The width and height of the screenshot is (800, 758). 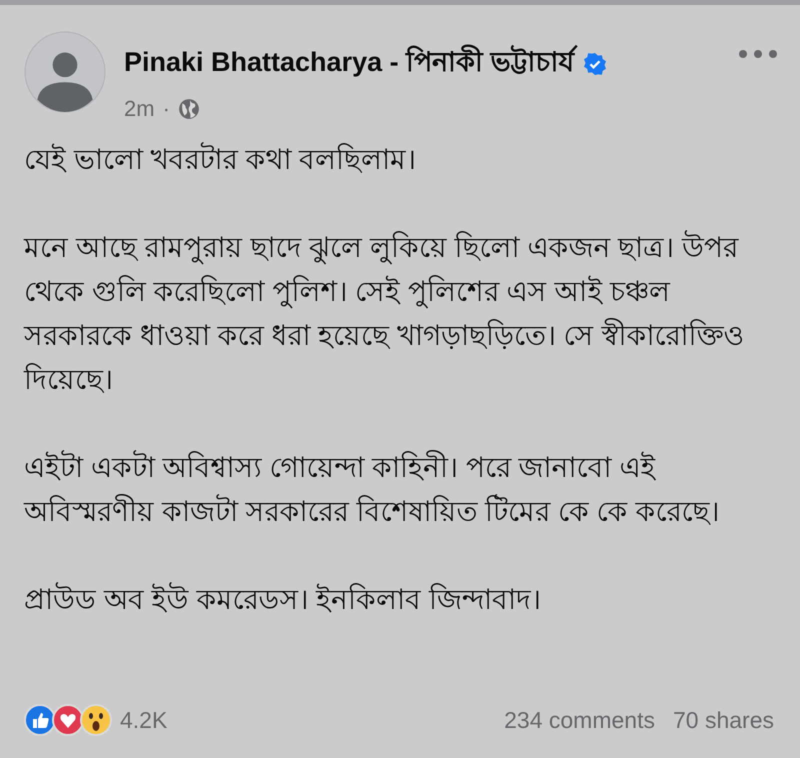 What do you see at coordinates (96, 720) in the screenshot?
I see `wow-reaction-icon` at bounding box center [96, 720].